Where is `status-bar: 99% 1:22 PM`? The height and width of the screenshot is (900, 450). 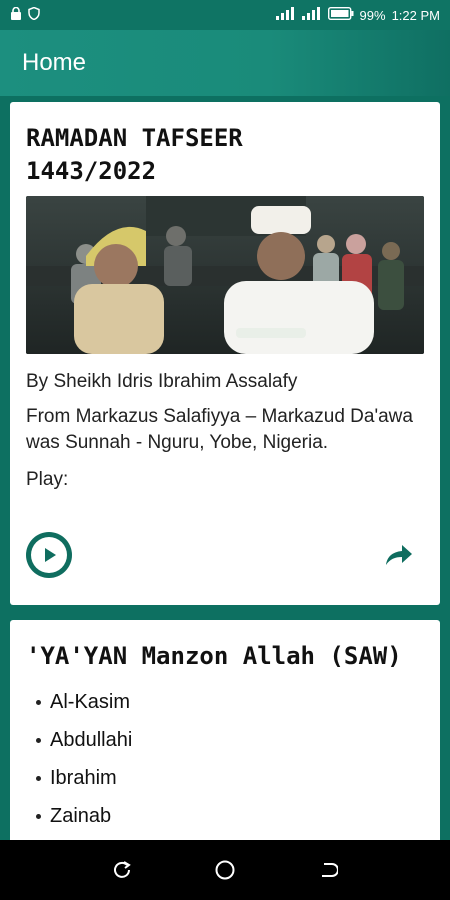
status-bar: 99% 1:22 PM is located at coordinates (225, 15).